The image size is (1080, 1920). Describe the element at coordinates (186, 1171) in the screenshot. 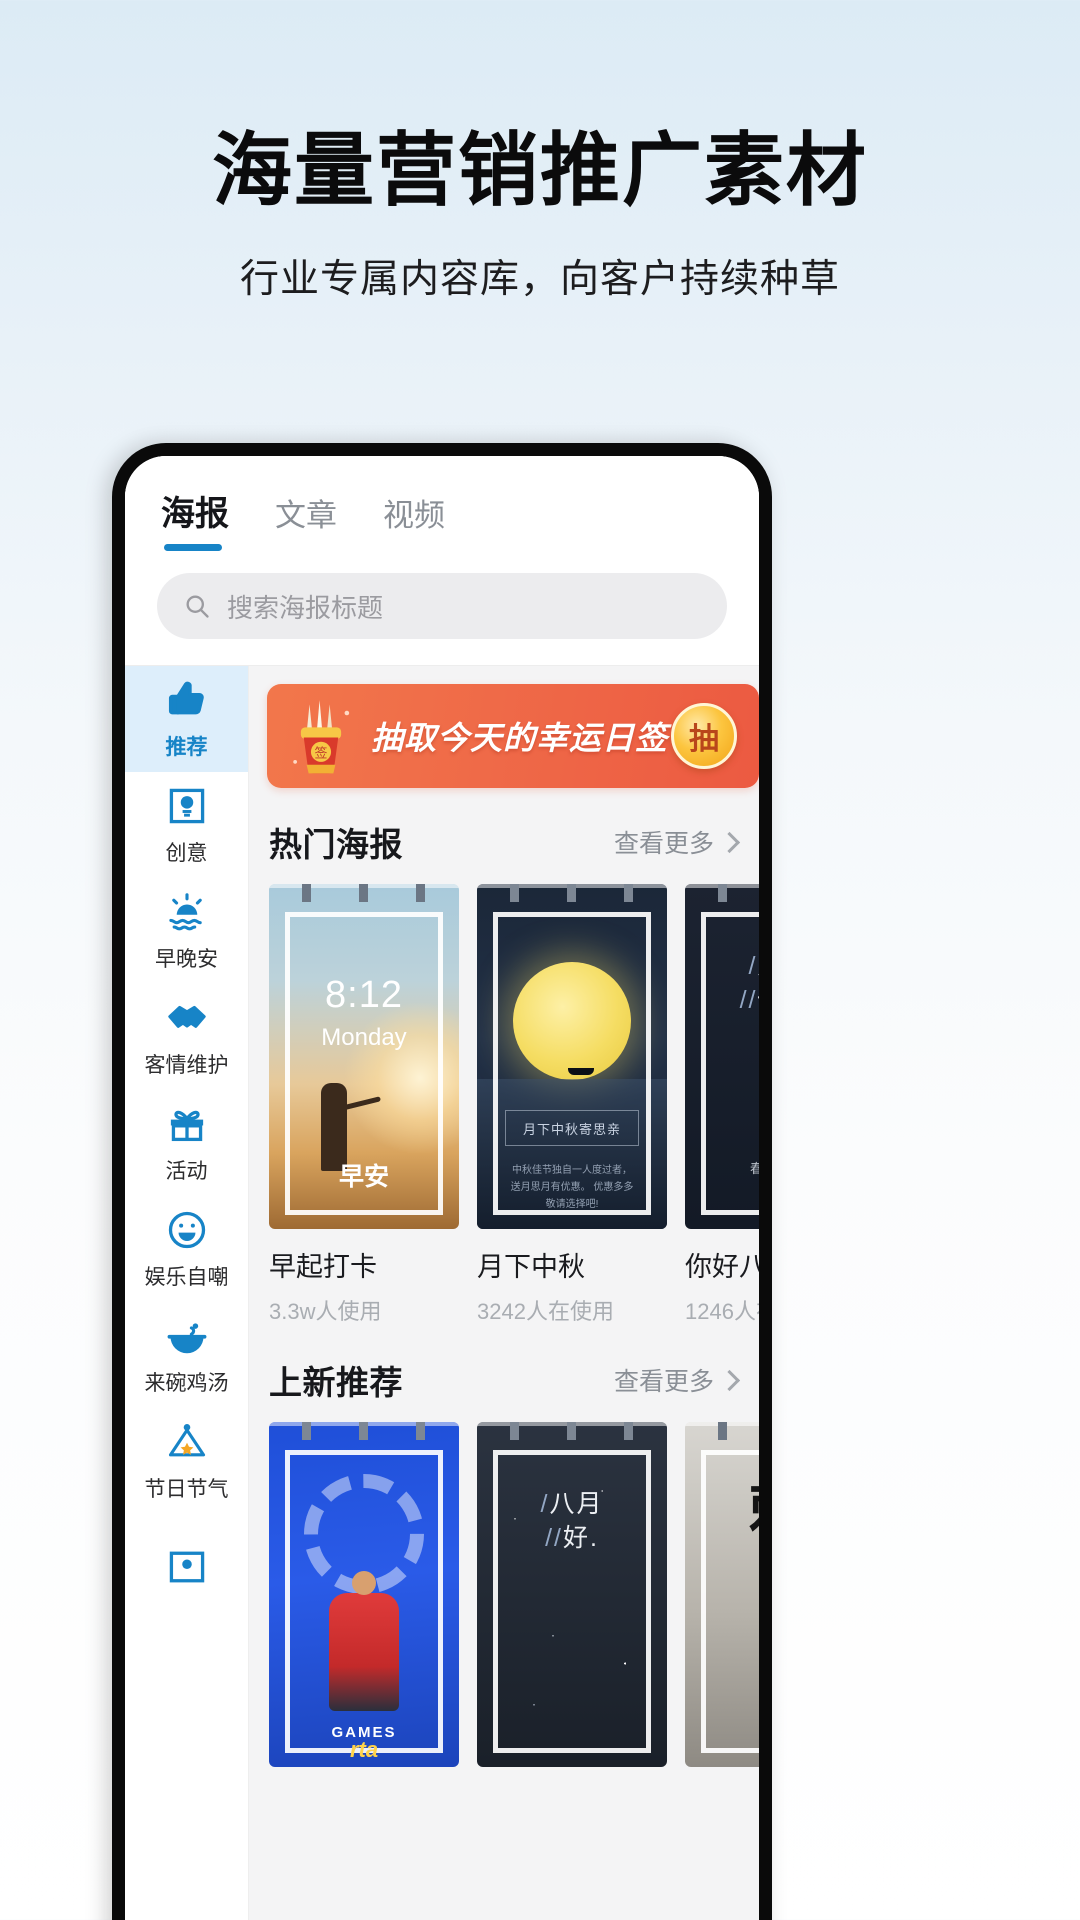

I see `sidebar-item-label: 活动` at that location.